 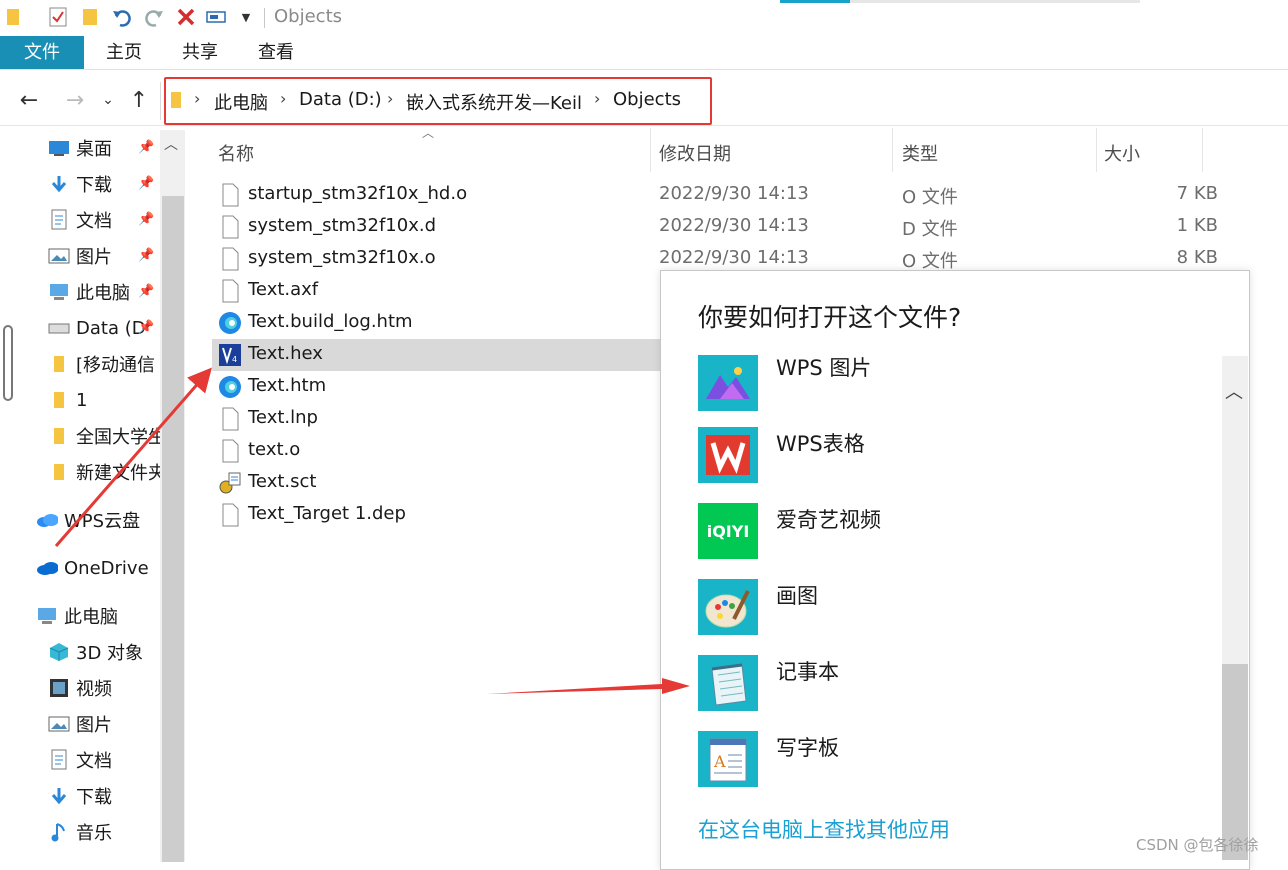 What do you see at coordinates (824, 829) in the screenshot?
I see `find-other-apps-link: 在这台电脑上查找其他应用` at bounding box center [824, 829].